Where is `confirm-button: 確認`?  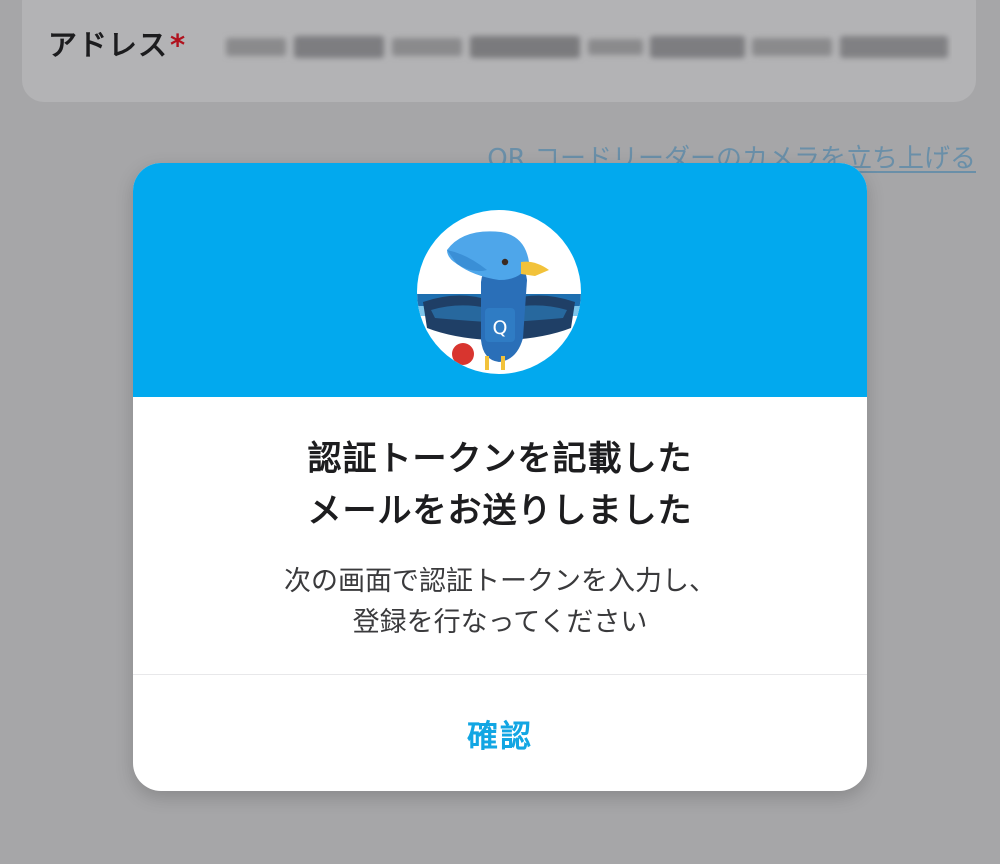
confirm-button: 確認 is located at coordinates (500, 733).